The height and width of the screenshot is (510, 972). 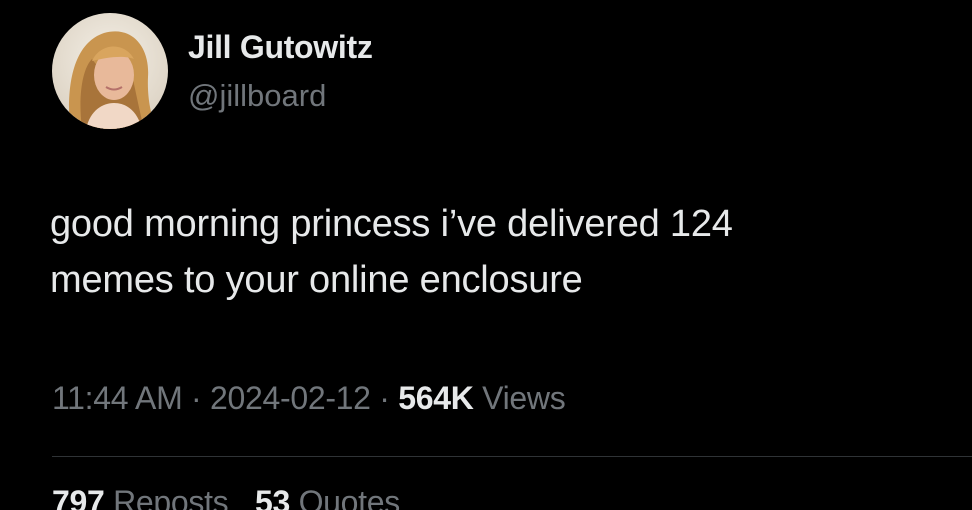 I want to click on author-handle: @jillboard, so click(x=257, y=96).